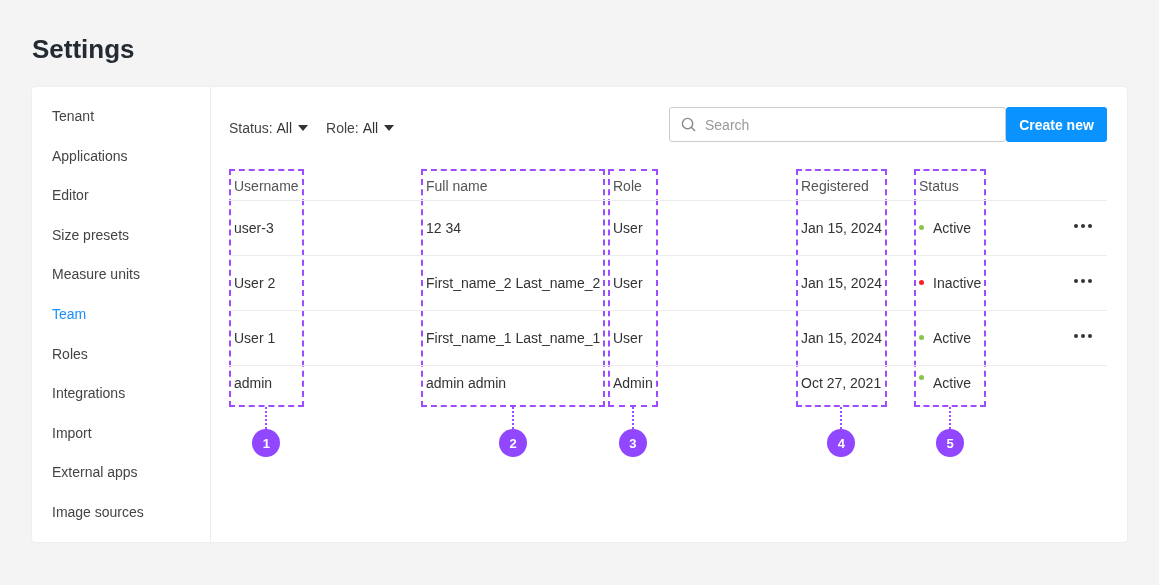  What do you see at coordinates (266, 185) in the screenshot?
I see `column-header: Username` at bounding box center [266, 185].